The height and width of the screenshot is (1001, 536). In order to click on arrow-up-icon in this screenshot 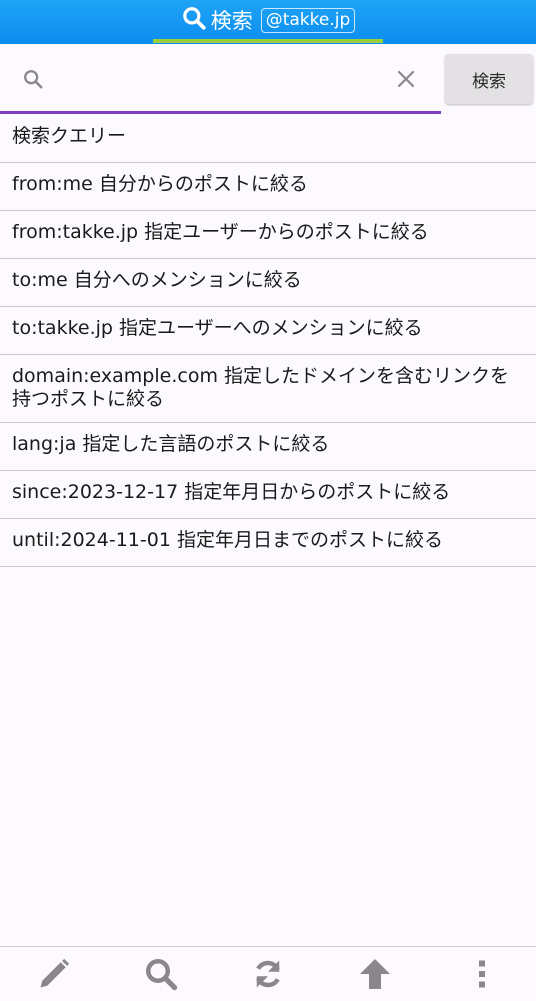, I will do `click(374, 974)`.